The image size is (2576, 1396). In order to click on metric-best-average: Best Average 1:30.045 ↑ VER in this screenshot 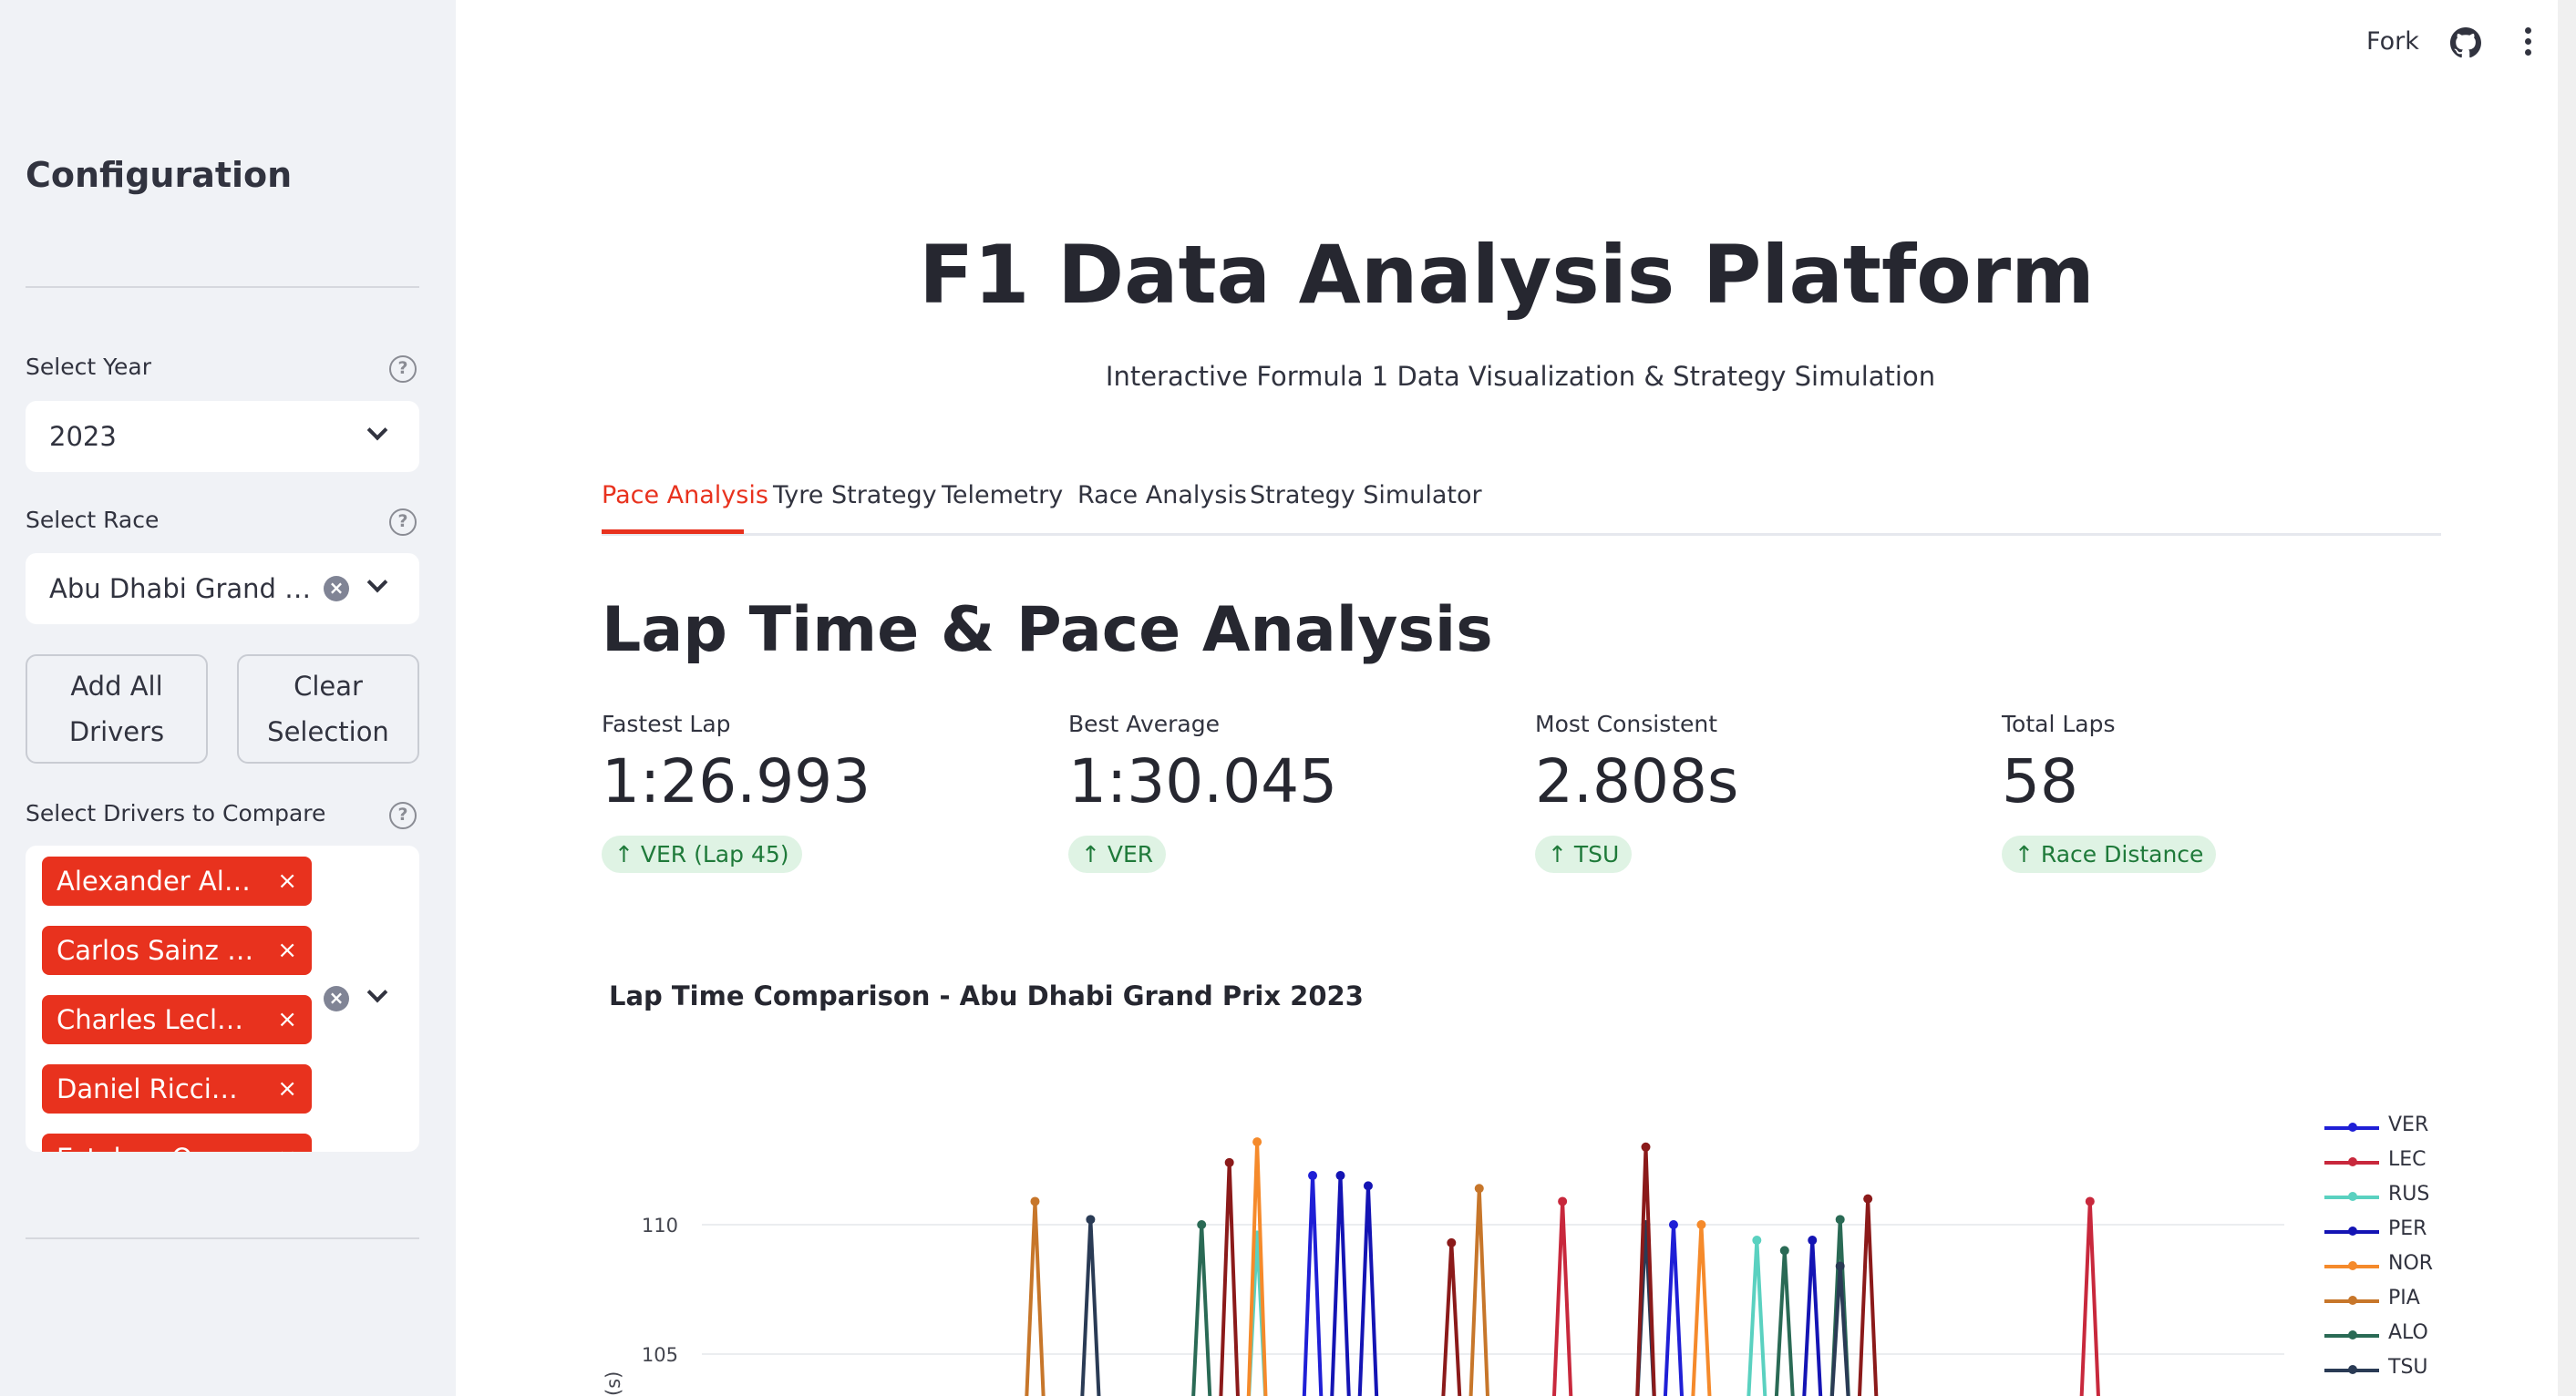, I will do `click(1202, 792)`.